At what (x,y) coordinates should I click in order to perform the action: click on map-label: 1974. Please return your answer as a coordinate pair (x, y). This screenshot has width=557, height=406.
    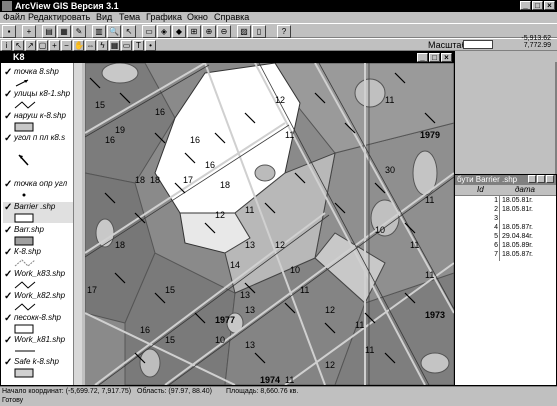
    Looking at the image, I should click on (270, 380).